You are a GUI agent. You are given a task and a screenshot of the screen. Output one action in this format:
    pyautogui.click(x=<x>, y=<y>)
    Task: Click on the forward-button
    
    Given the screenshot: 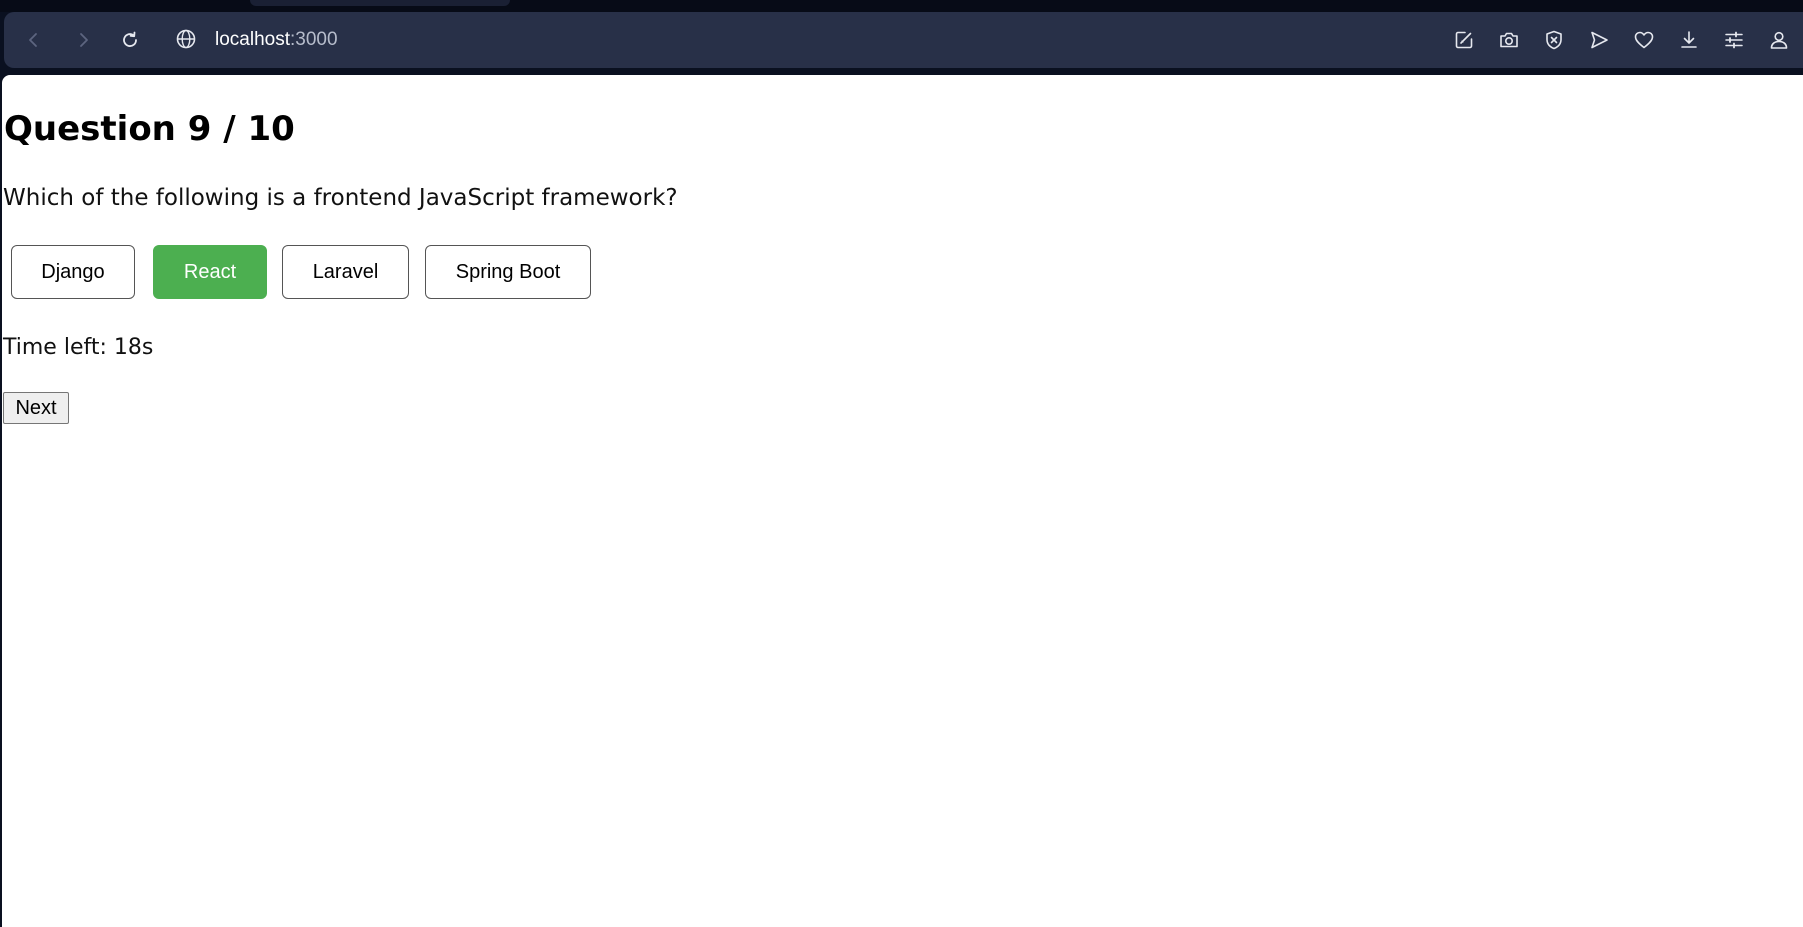 What is the action you would take?
    pyautogui.click(x=84, y=40)
    